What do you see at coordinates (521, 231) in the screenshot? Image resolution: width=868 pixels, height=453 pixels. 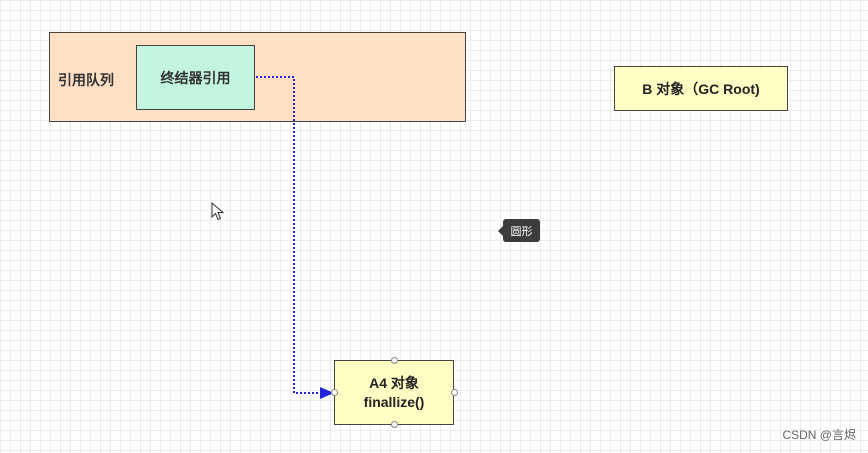 I see `tooltip-text: 圆形` at bounding box center [521, 231].